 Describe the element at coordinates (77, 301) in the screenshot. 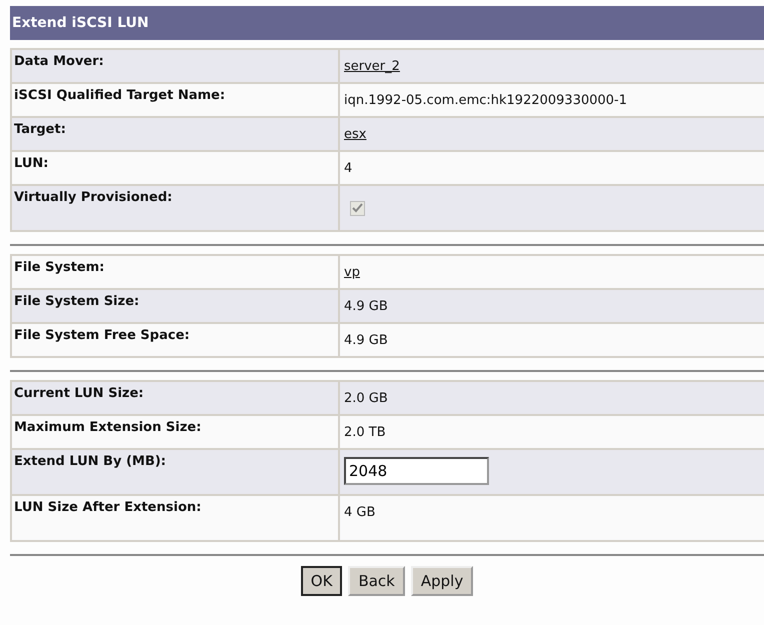

I see `field-label: File System Size:` at that location.